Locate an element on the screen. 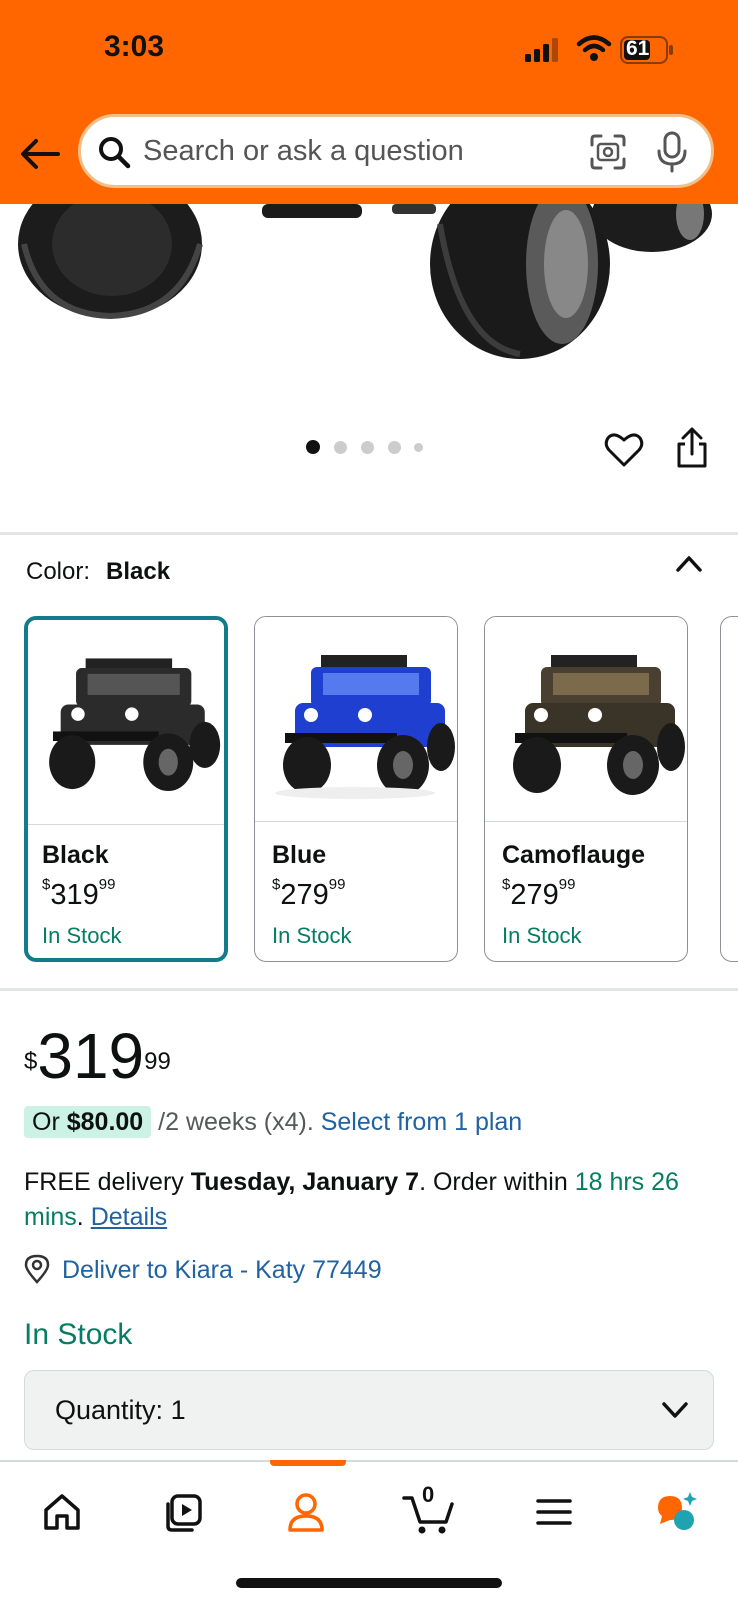 The image size is (738, 1600). home-icon is located at coordinates (62, 1512).